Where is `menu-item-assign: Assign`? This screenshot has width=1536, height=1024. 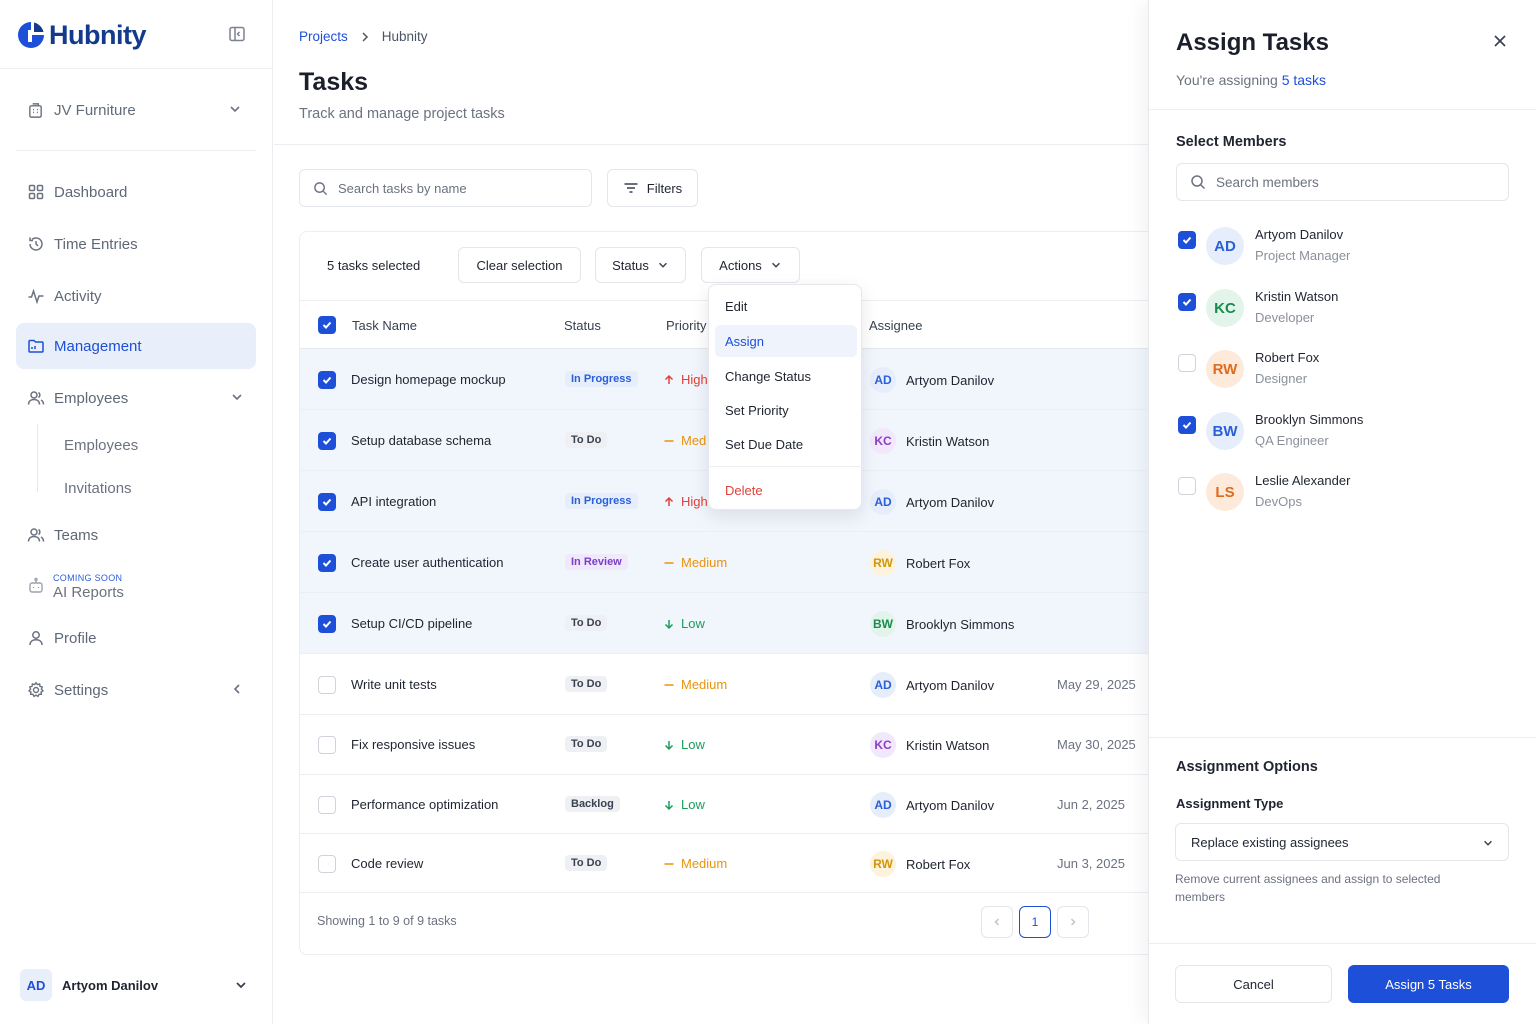
menu-item-assign: Assign is located at coordinates (786, 341).